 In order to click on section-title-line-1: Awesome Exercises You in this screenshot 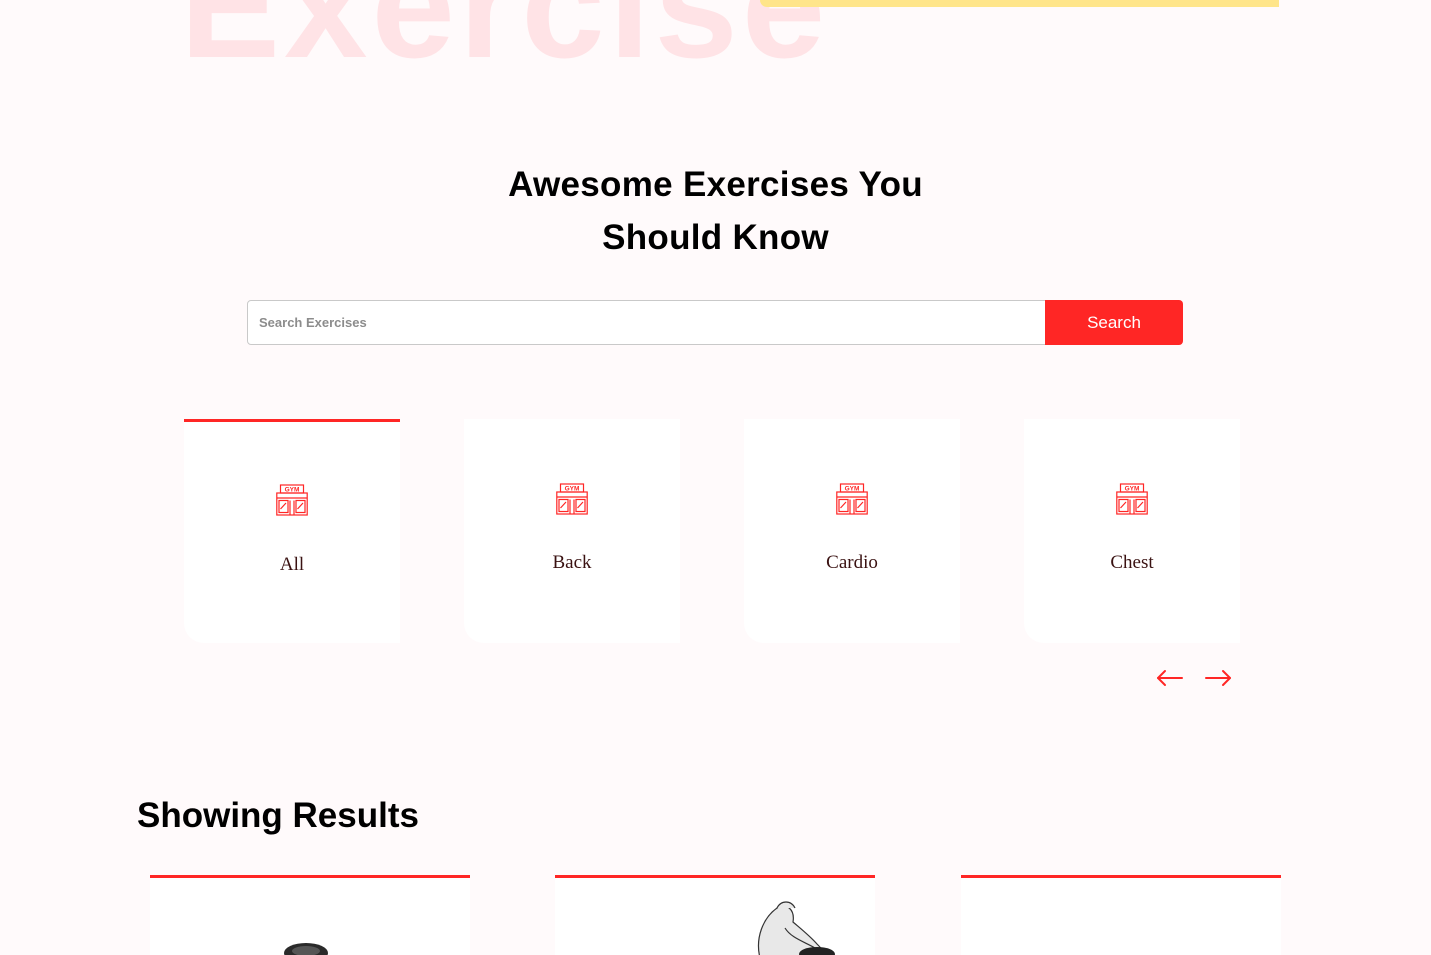, I will do `click(715, 184)`.